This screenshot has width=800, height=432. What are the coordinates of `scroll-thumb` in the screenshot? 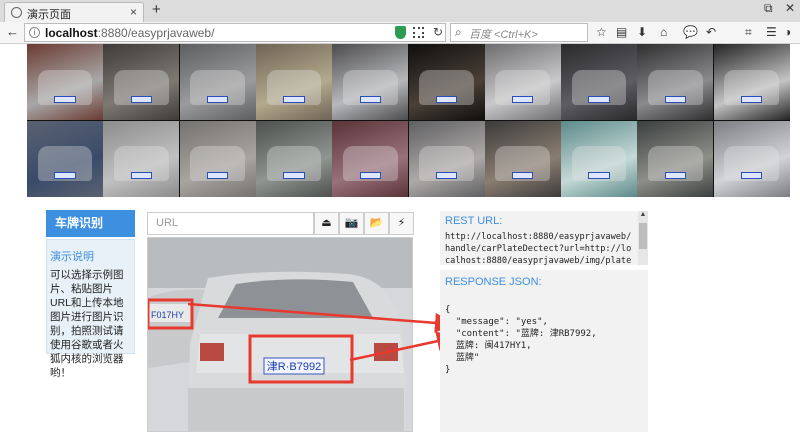 It's located at (643, 236).